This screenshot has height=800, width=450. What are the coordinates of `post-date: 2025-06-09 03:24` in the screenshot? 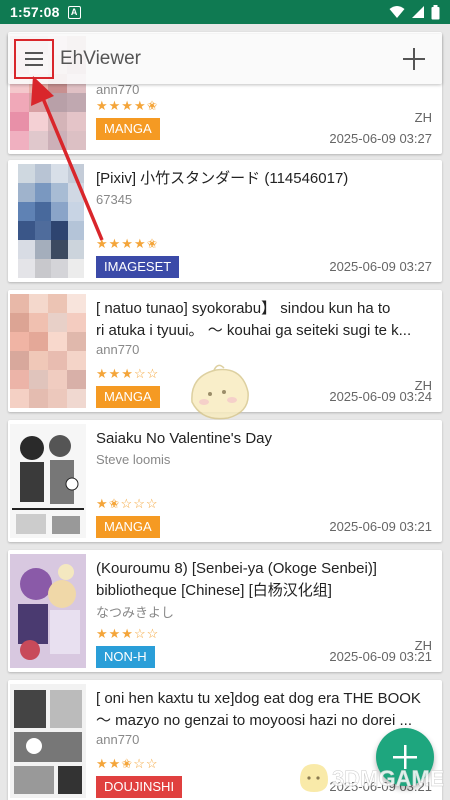 It's located at (380, 396).